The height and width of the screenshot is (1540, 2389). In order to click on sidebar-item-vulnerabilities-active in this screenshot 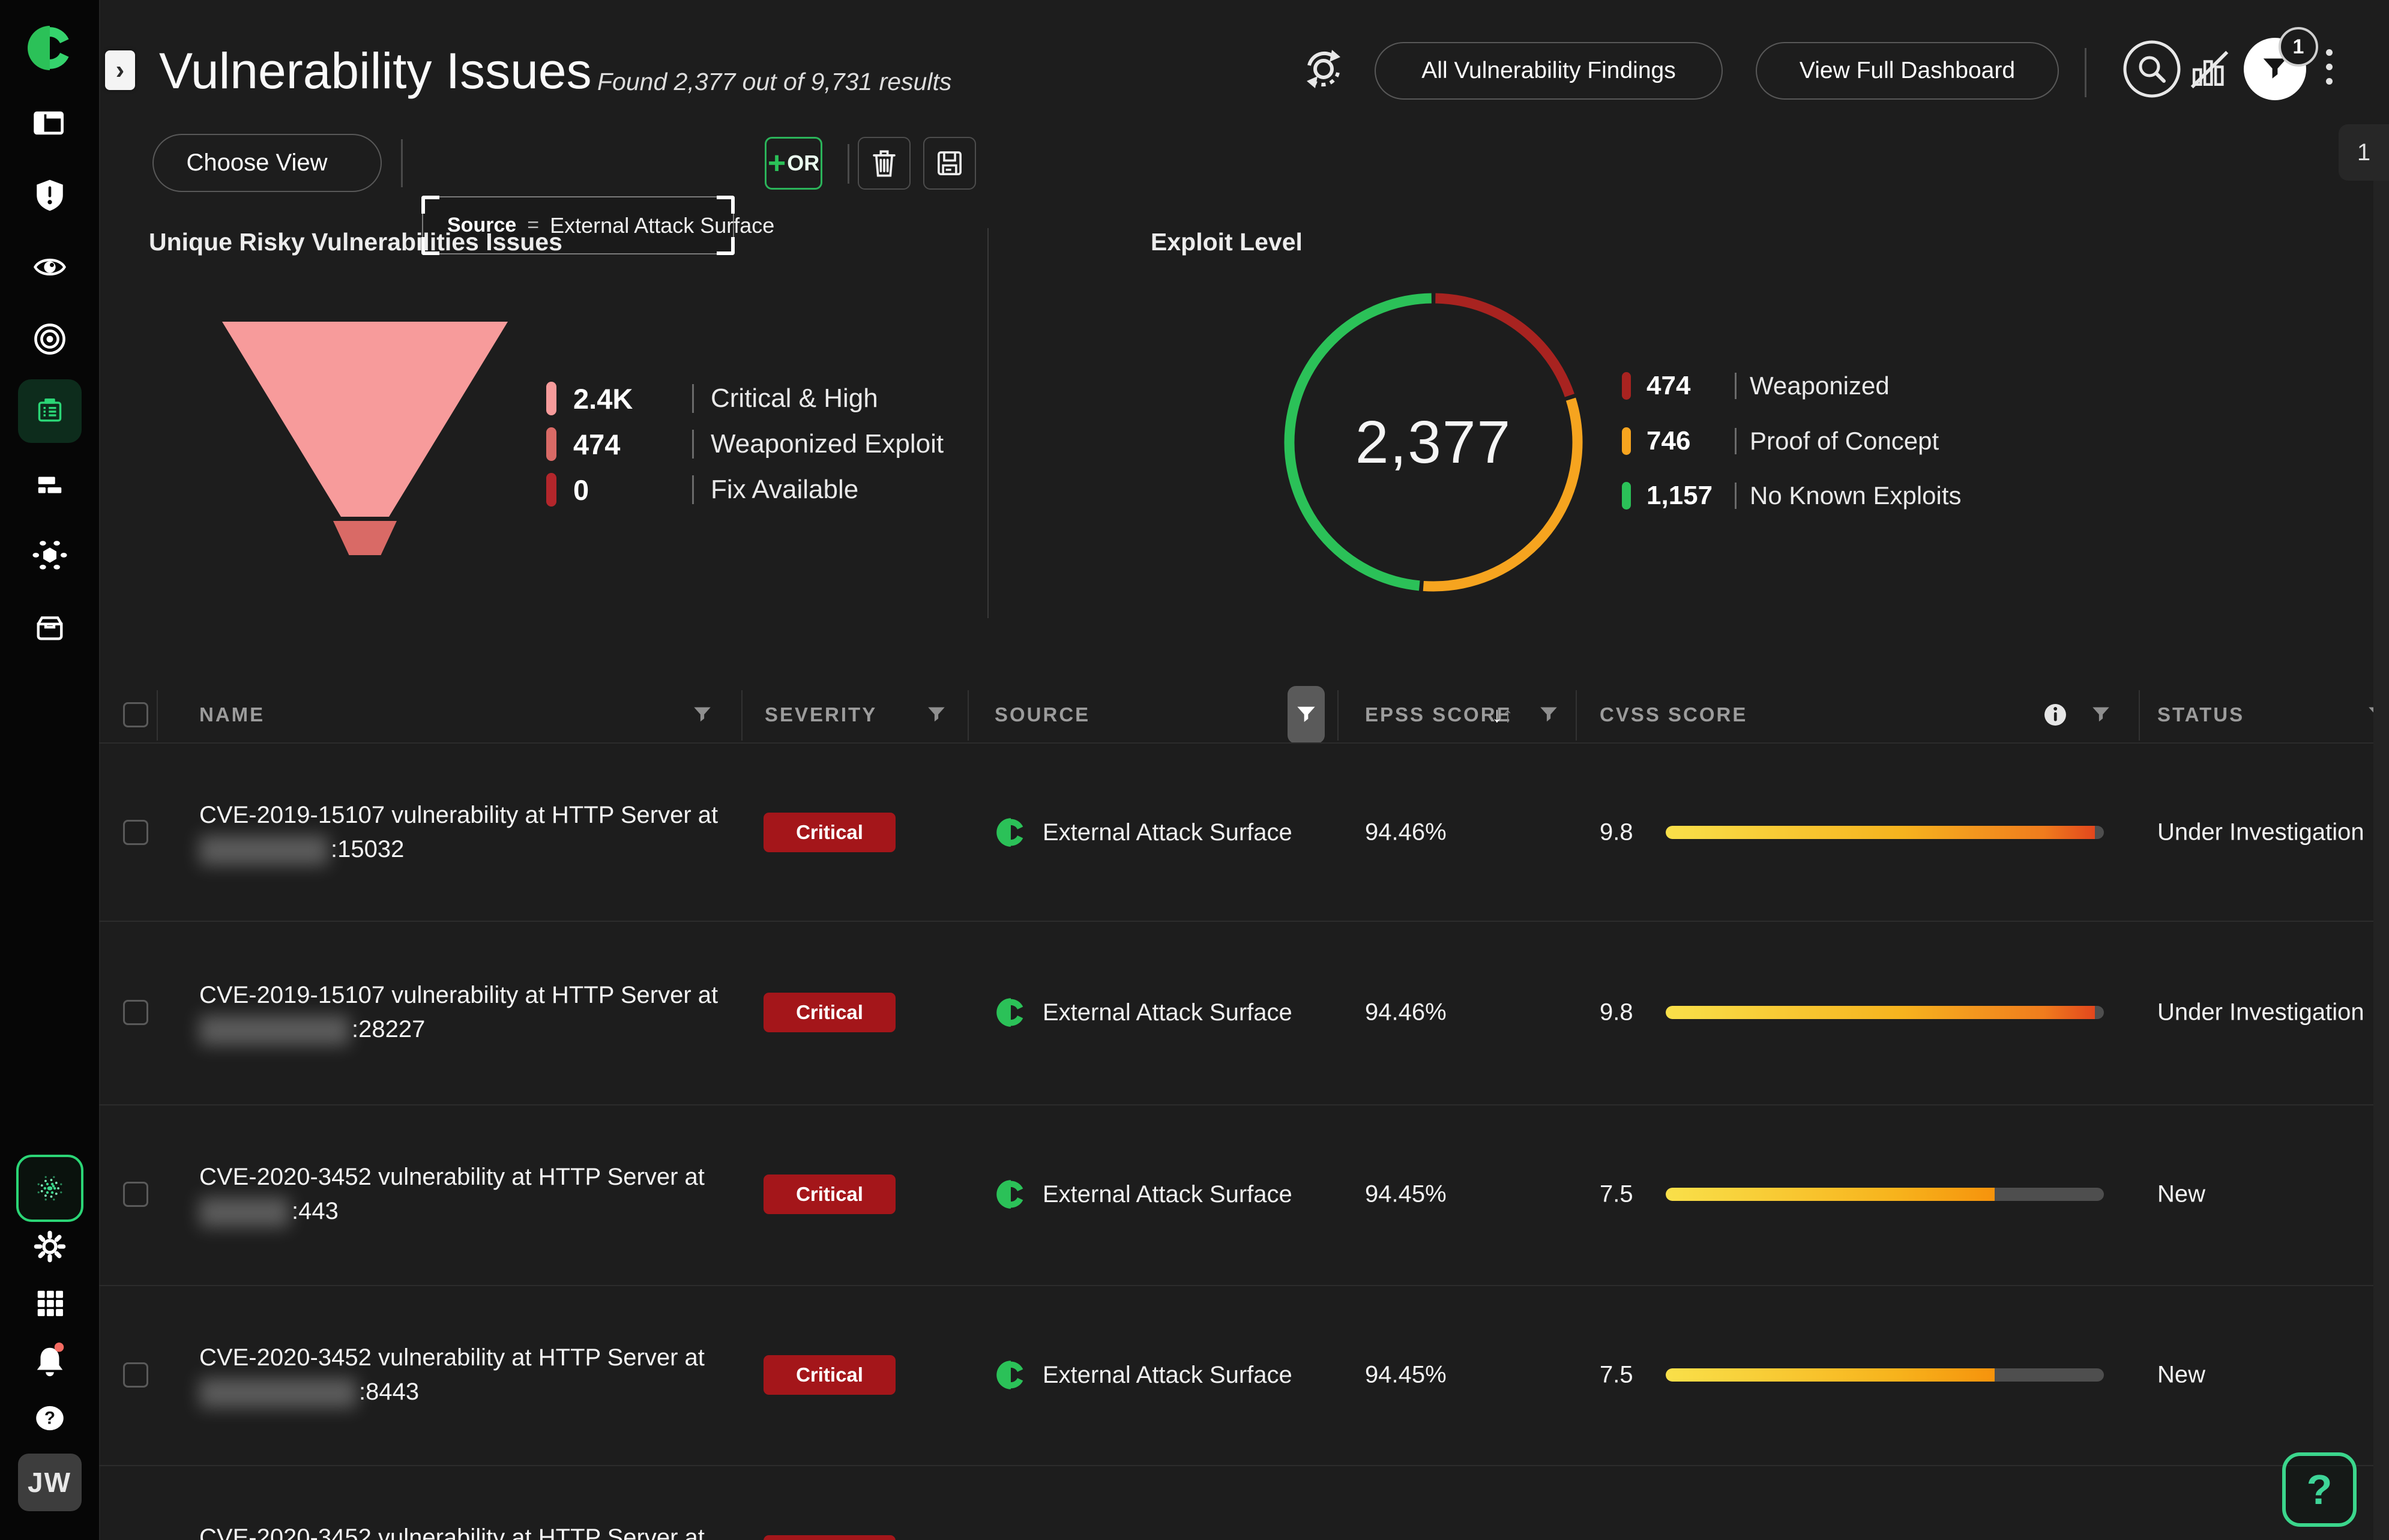, I will do `click(50, 411)`.